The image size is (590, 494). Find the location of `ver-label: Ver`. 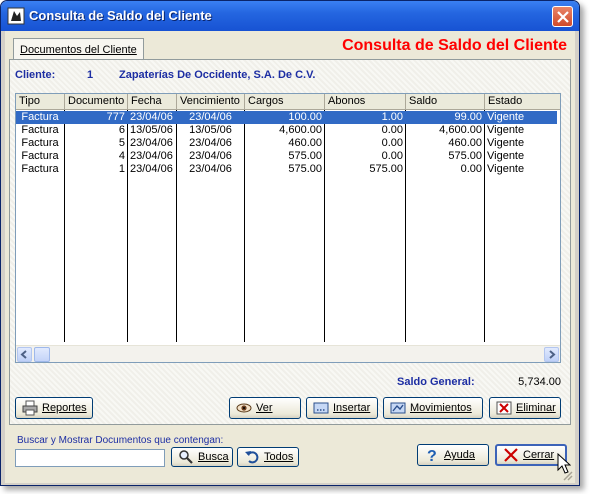

ver-label: Ver is located at coordinates (264, 408).